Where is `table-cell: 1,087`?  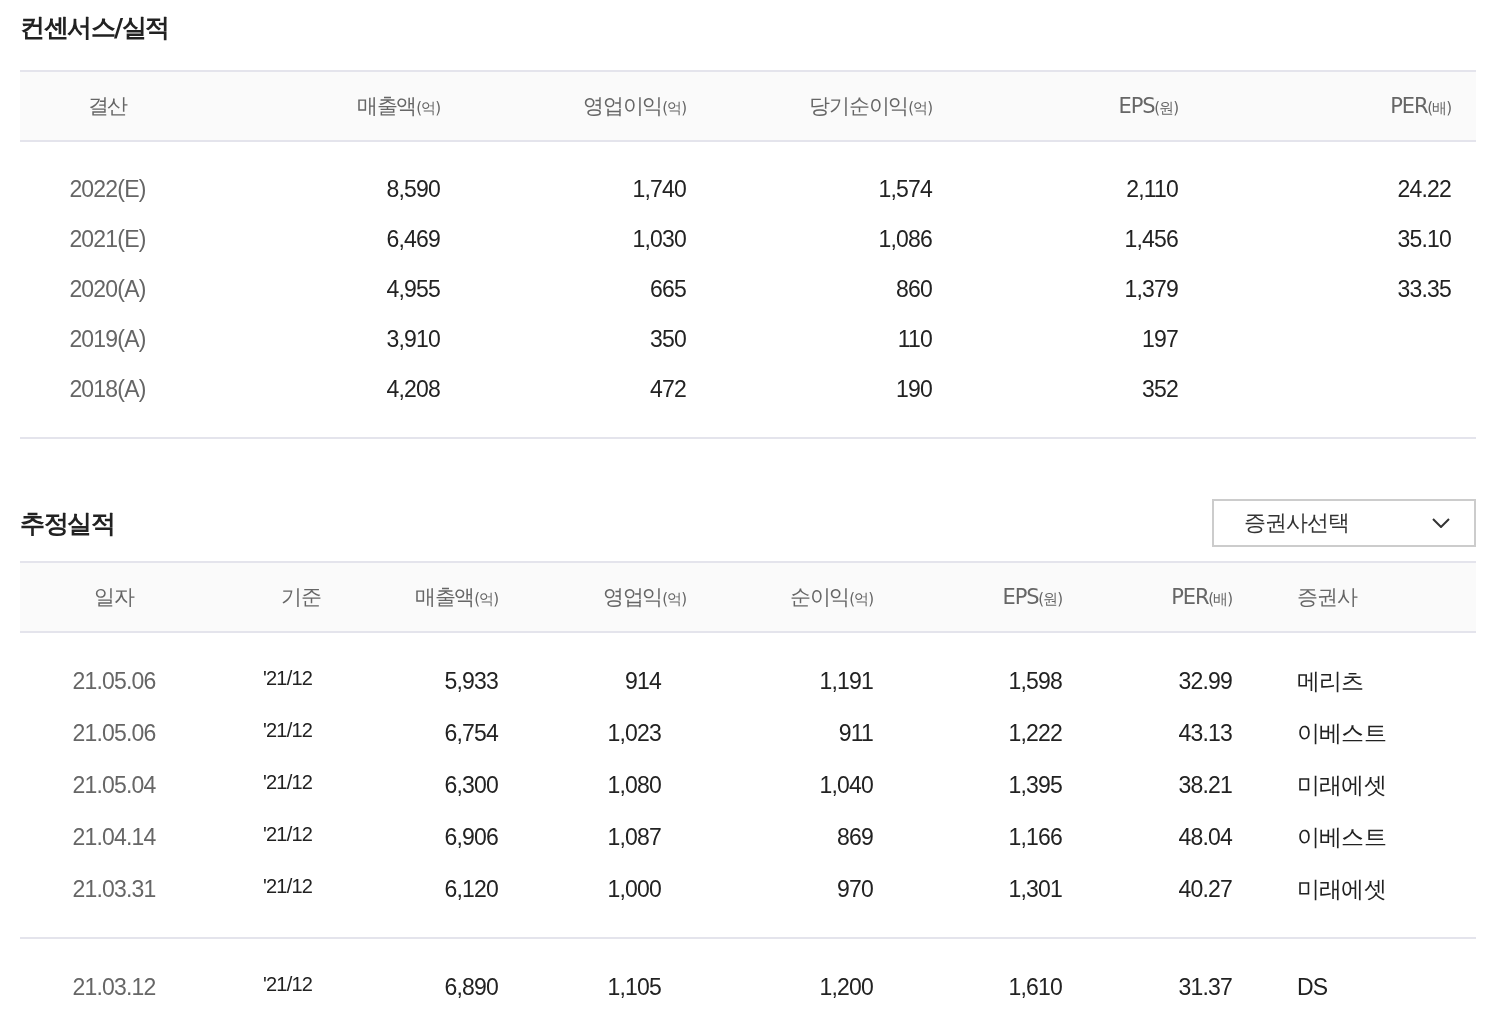 table-cell: 1,087 is located at coordinates (634, 836).